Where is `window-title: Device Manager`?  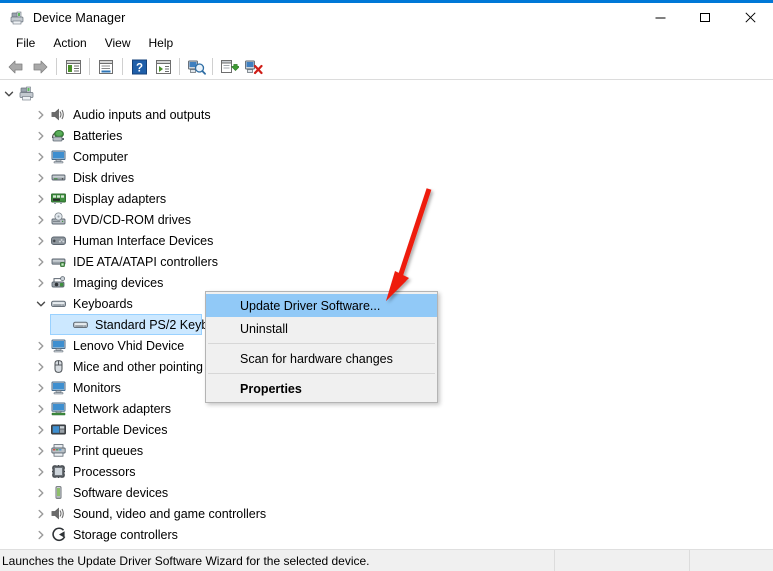
window-title: Device Manager is located at coordinates (79, 17).